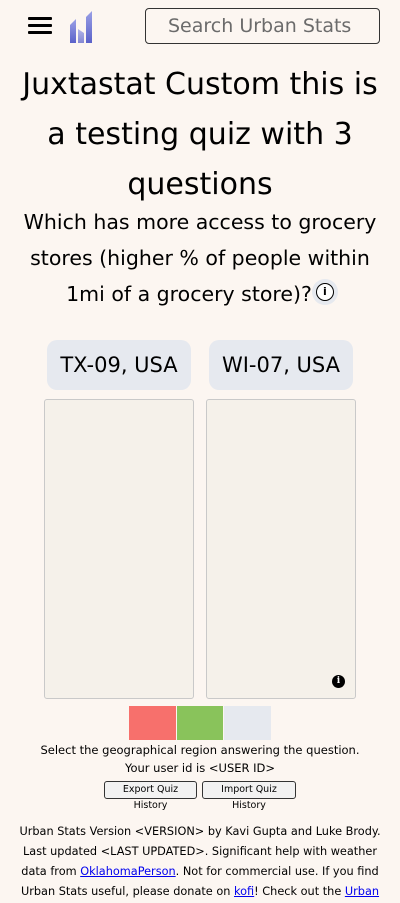  What do you see at coordinates (324, 292) in the screenshot?
I see `info-circle-icon: i` at bounding box center [324, 292].